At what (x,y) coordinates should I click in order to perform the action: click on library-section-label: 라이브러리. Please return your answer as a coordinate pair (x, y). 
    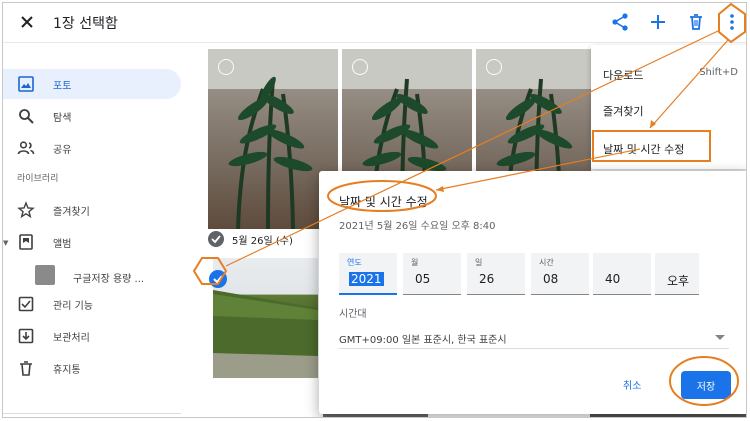
    Looking at the image, I should click on (38, 179).